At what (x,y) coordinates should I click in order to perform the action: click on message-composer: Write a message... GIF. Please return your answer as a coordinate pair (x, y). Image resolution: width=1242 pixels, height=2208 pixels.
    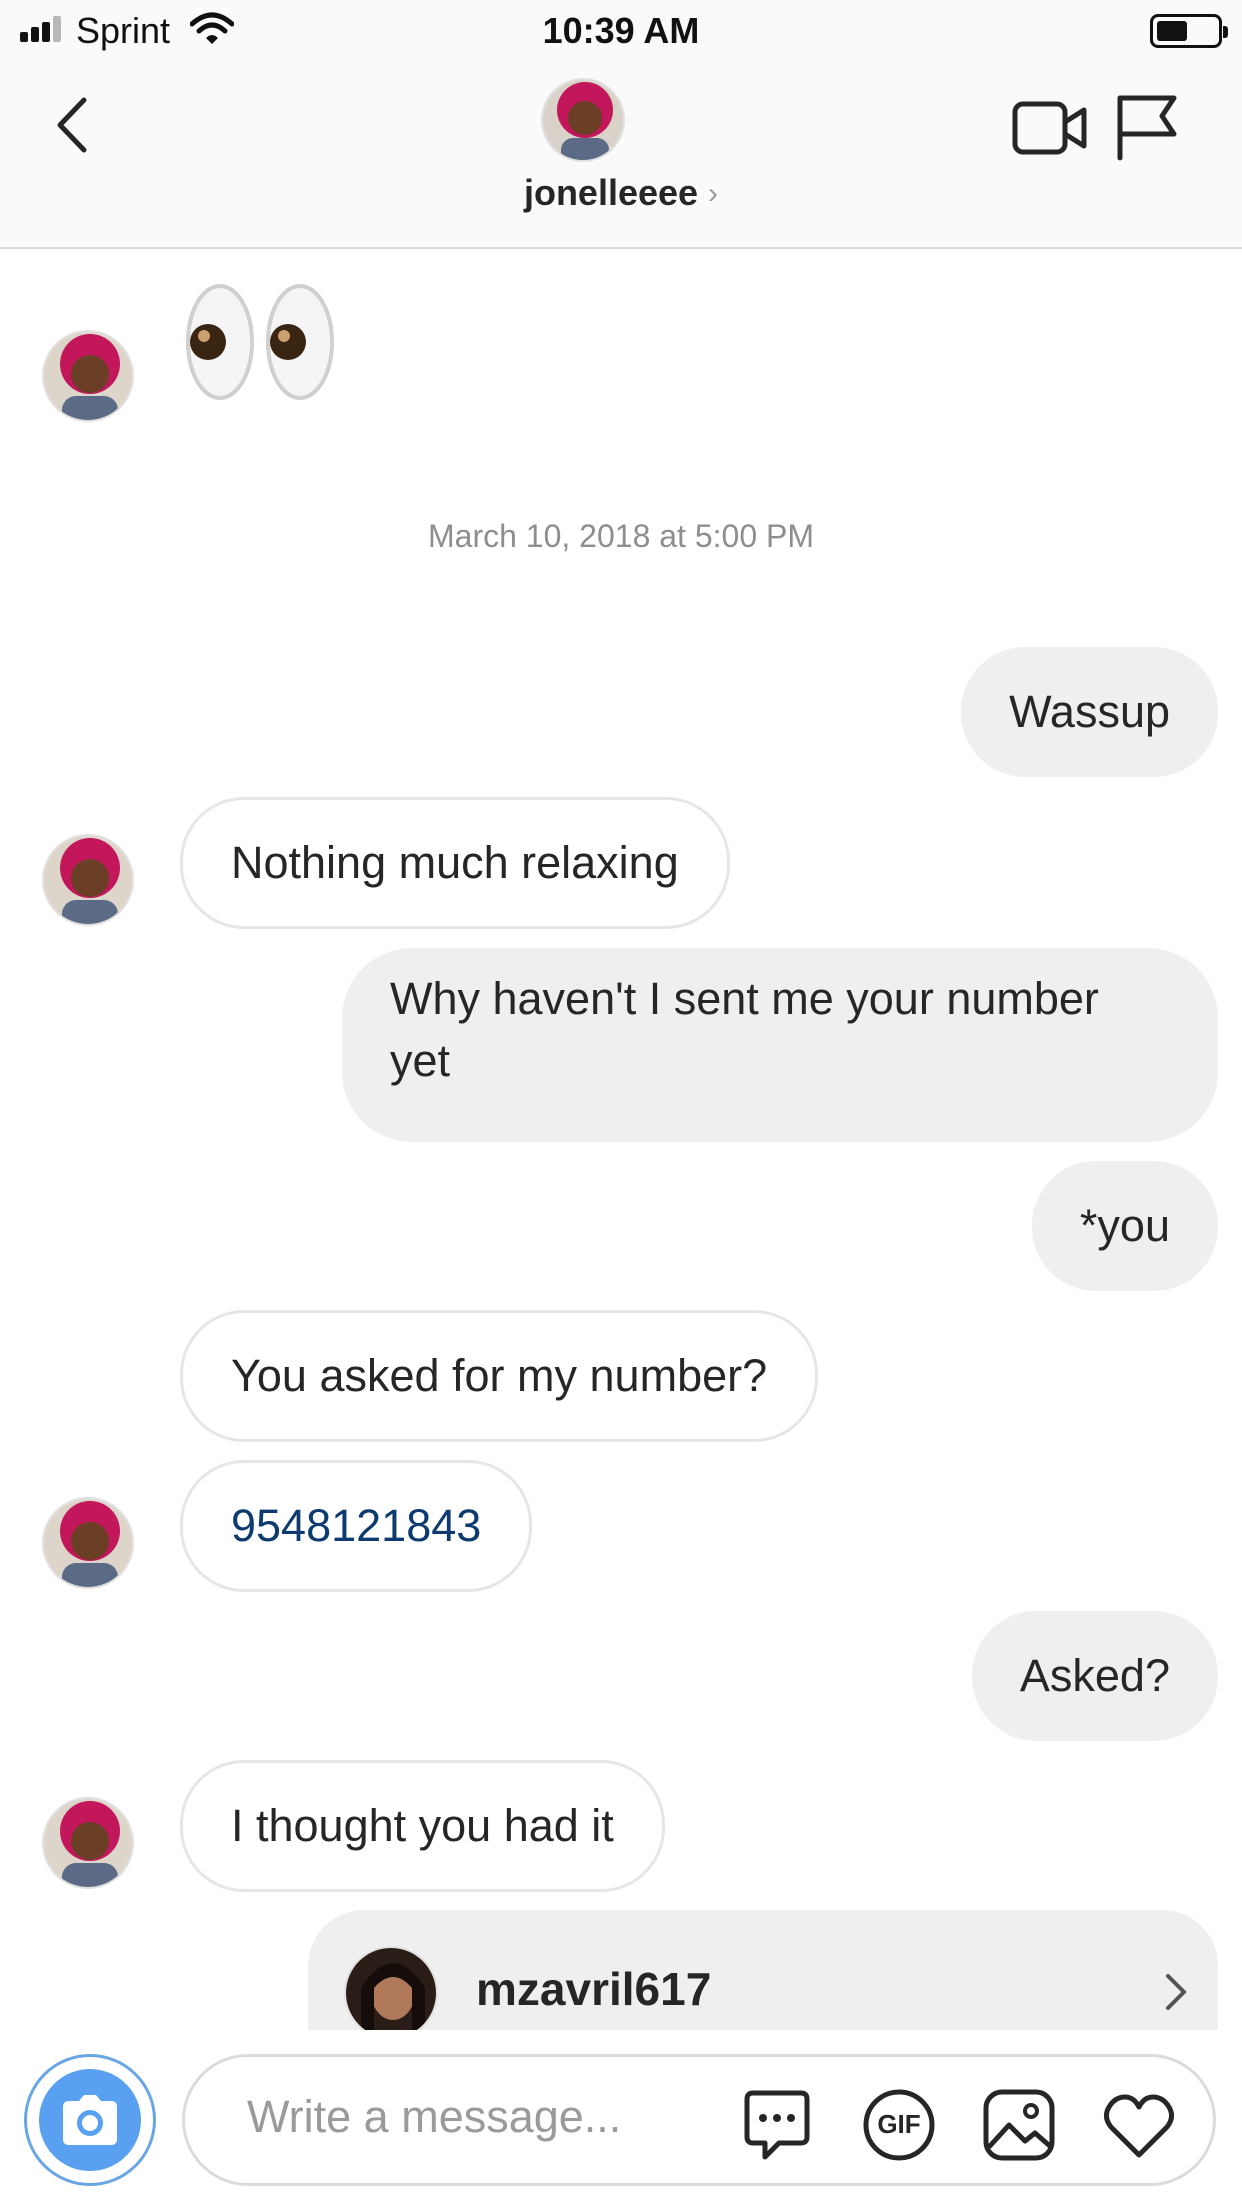
    Looking at the image, I should click on (621, 2119).